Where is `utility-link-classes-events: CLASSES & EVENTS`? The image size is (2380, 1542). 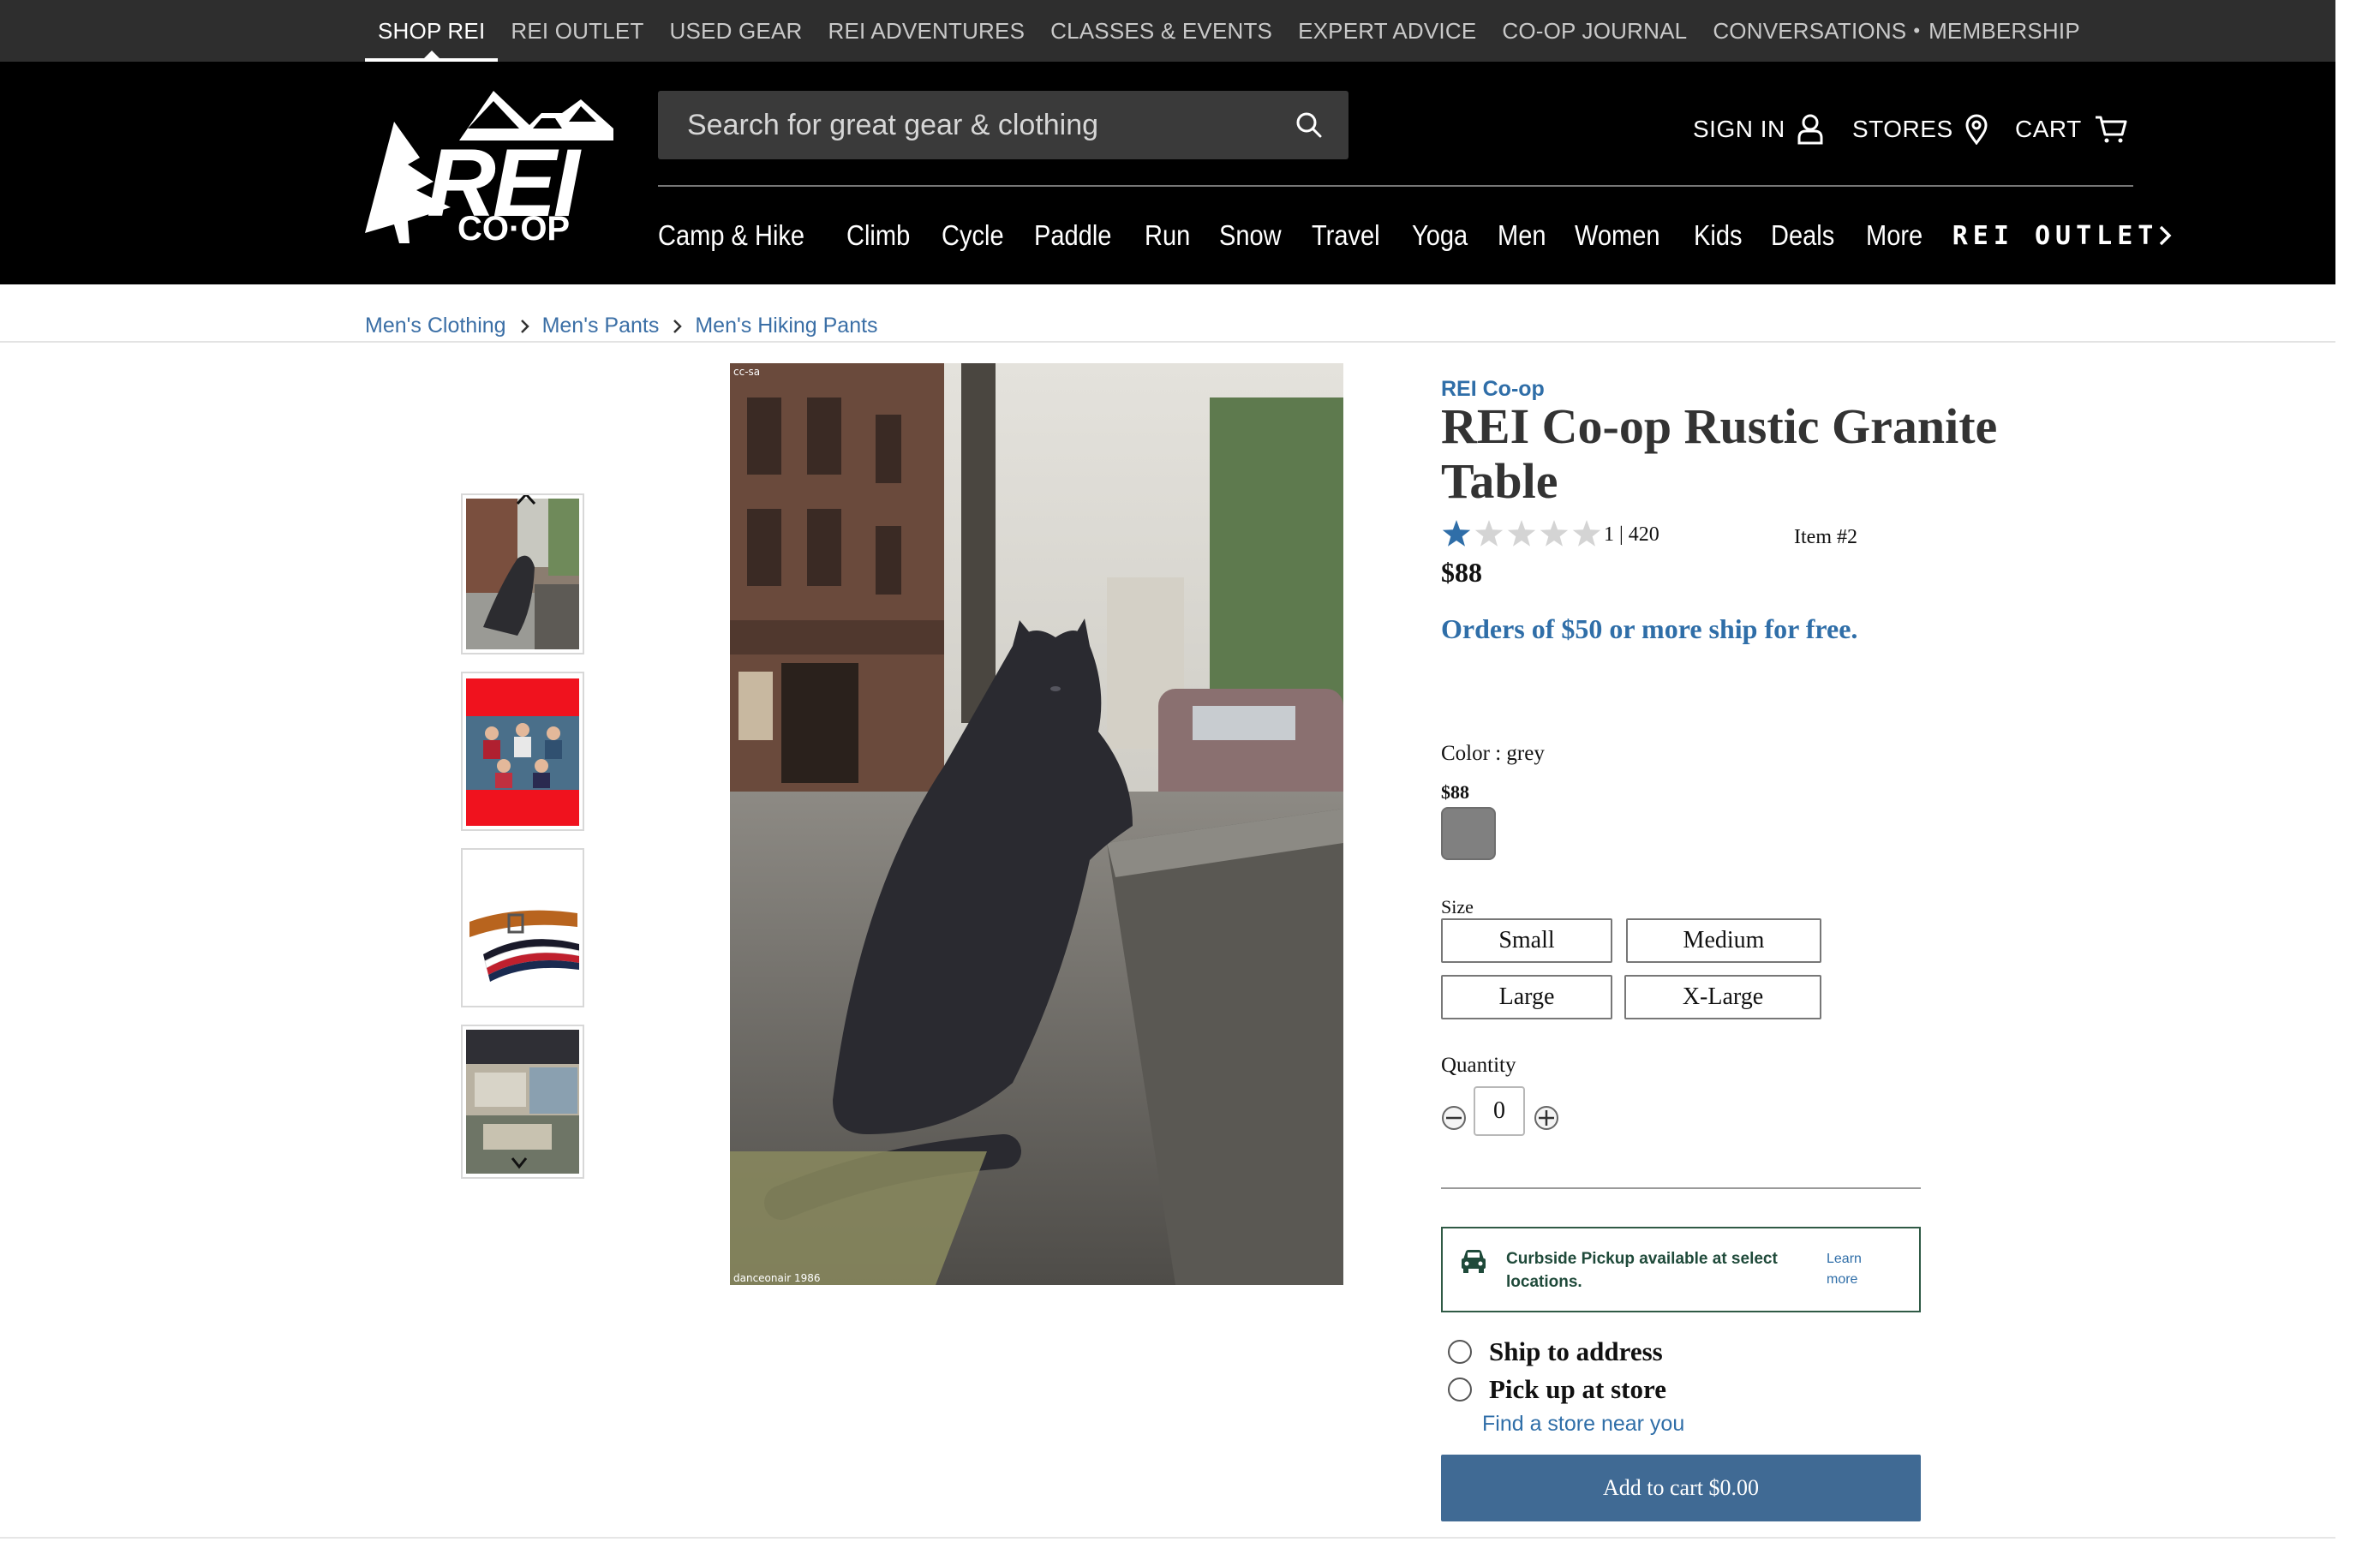
utility-link-classes-events: CLASSES & EVENTS is located at coordinates (1161, 31).